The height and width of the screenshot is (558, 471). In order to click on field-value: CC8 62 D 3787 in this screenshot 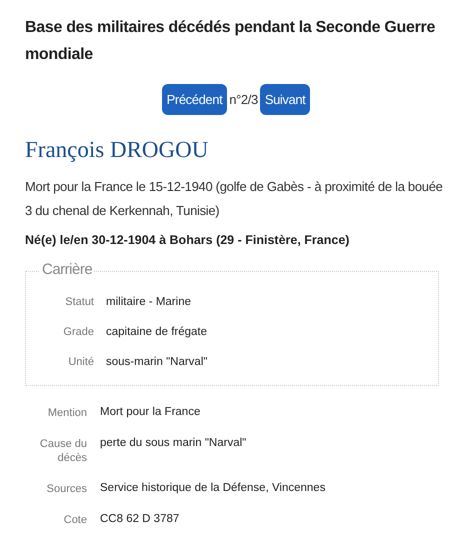, I will do `click(140, 520)`.